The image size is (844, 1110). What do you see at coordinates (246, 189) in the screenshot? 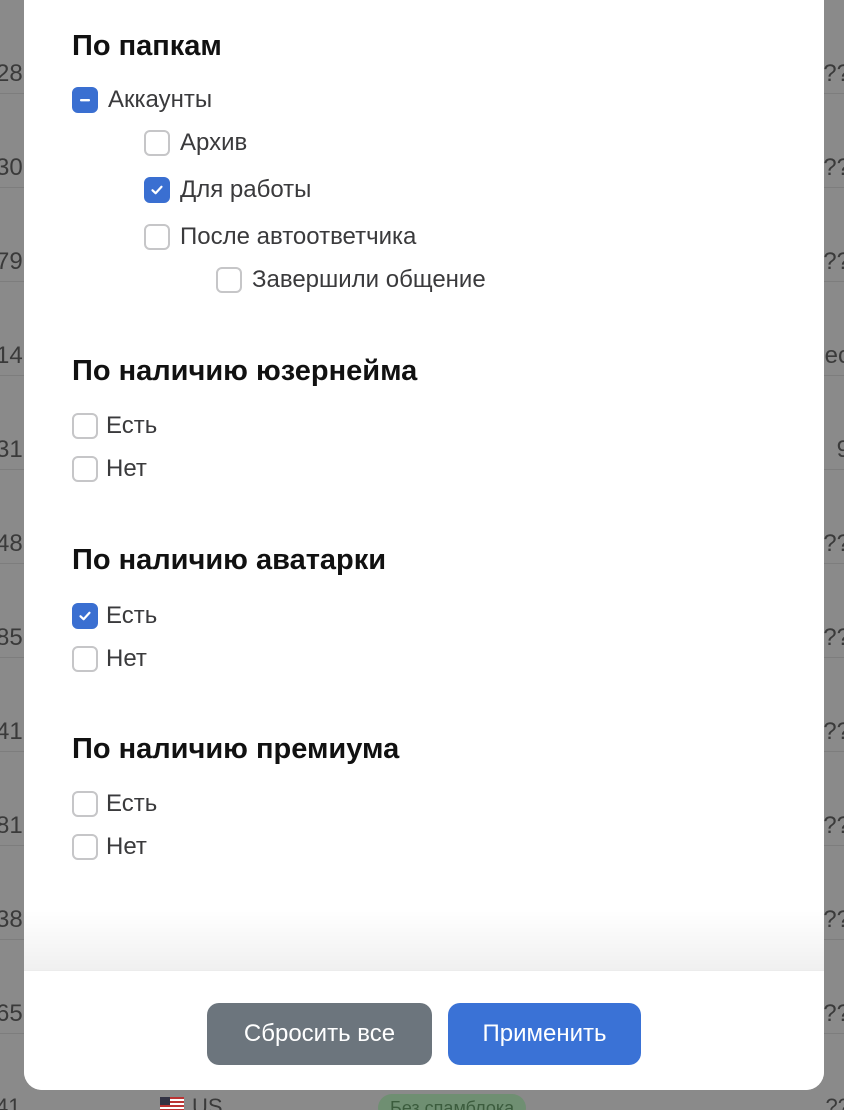
I see `checkbox-label: Для работы` at bounding box center [246, 189].